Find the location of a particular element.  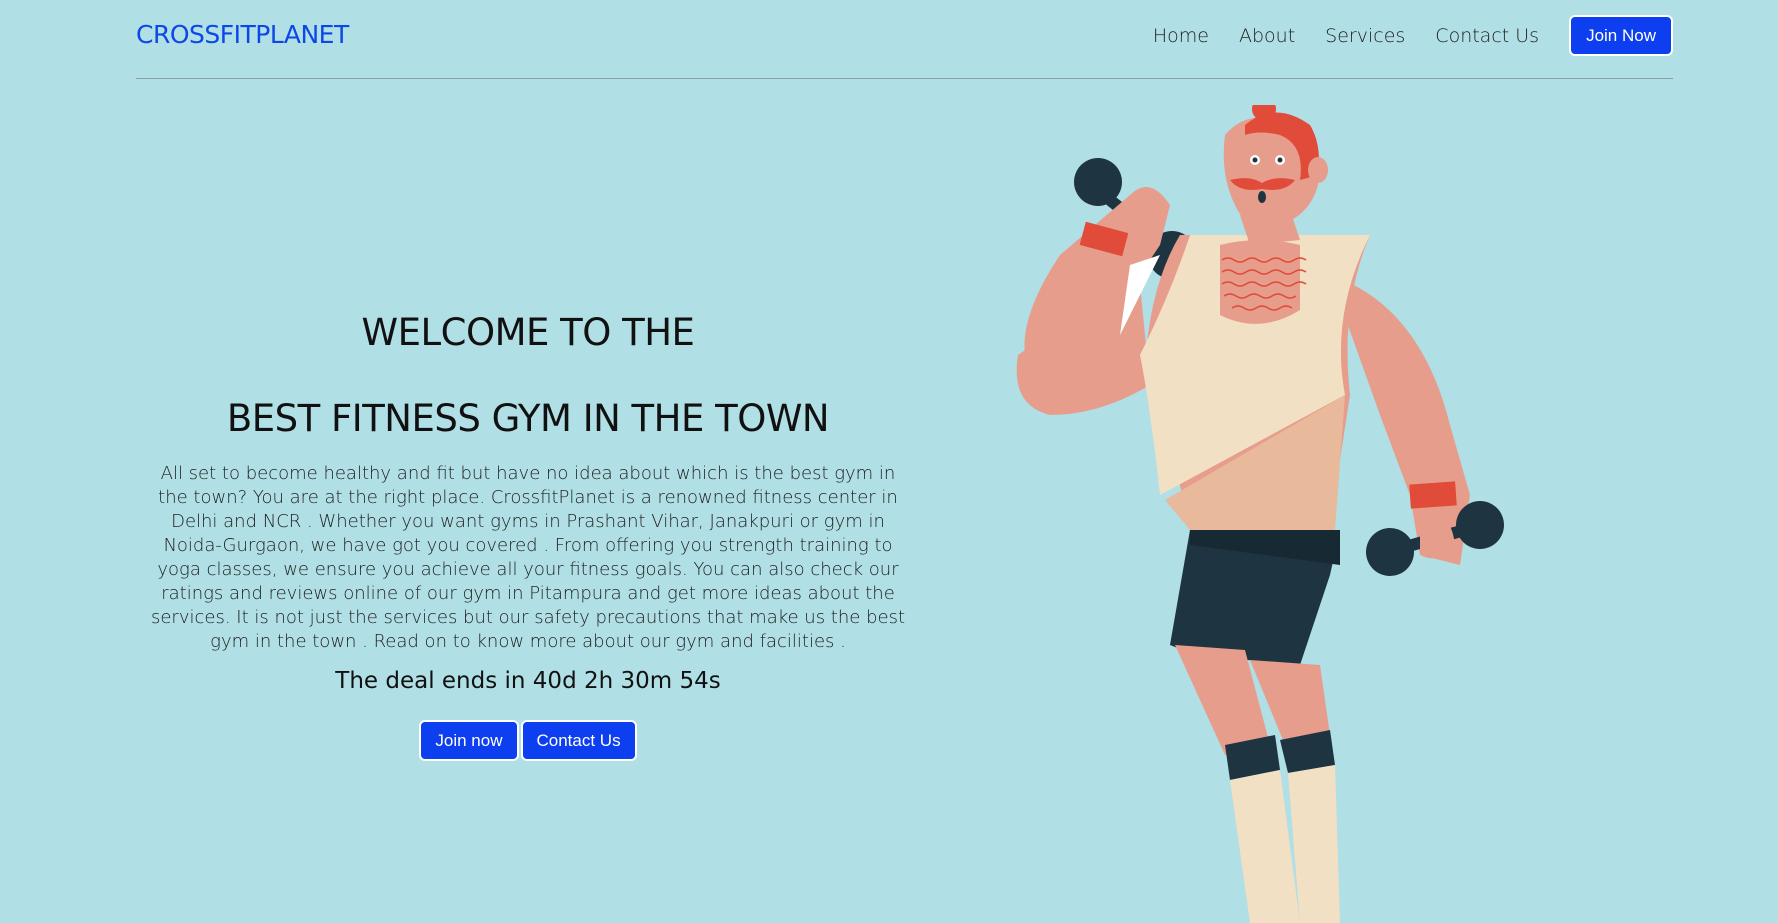

nav-home: Home is located at coordinates (1181, 36).